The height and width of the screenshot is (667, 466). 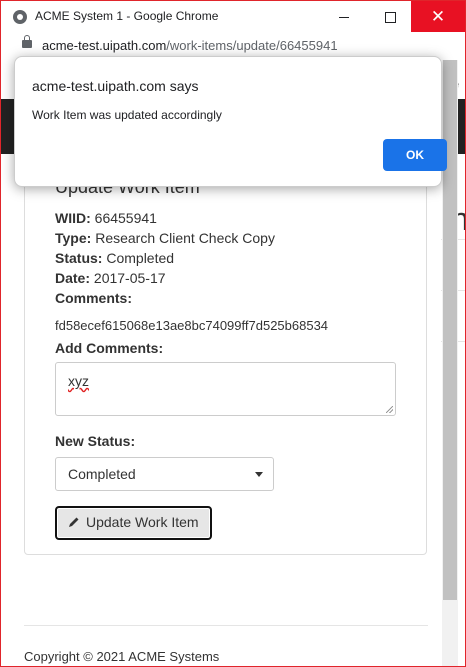 What do you see at coordinates (27, 41) in the screenshot?
I see `lock-icon` at bounding box center [27, 41].